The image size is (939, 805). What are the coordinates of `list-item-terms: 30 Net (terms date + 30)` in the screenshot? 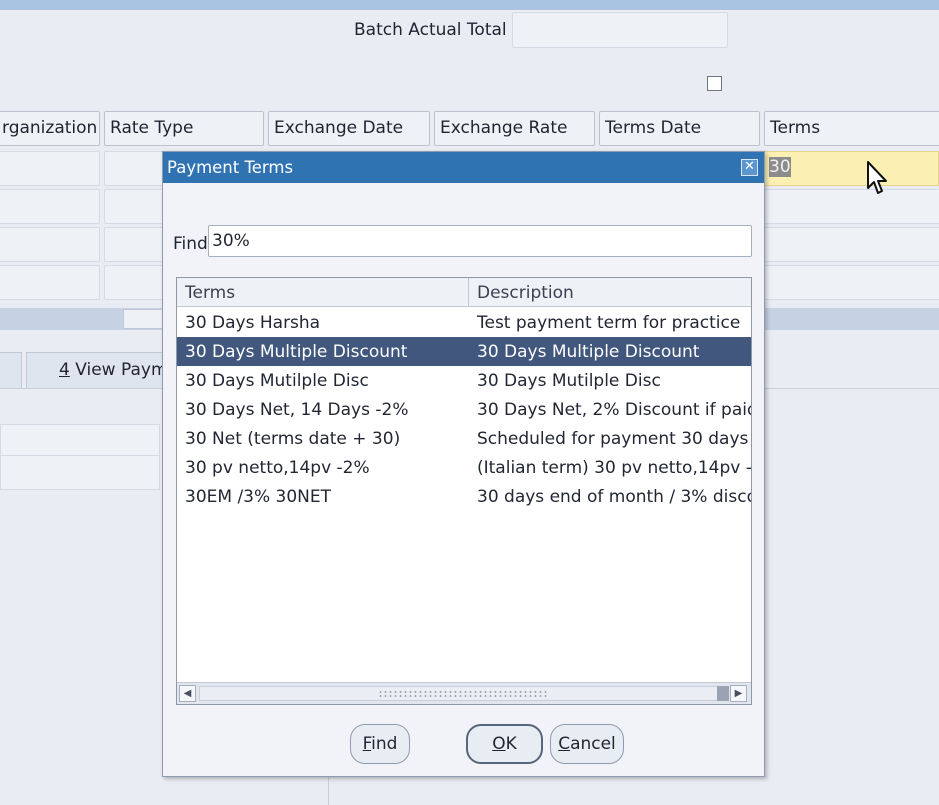 It's located at (293, 439).